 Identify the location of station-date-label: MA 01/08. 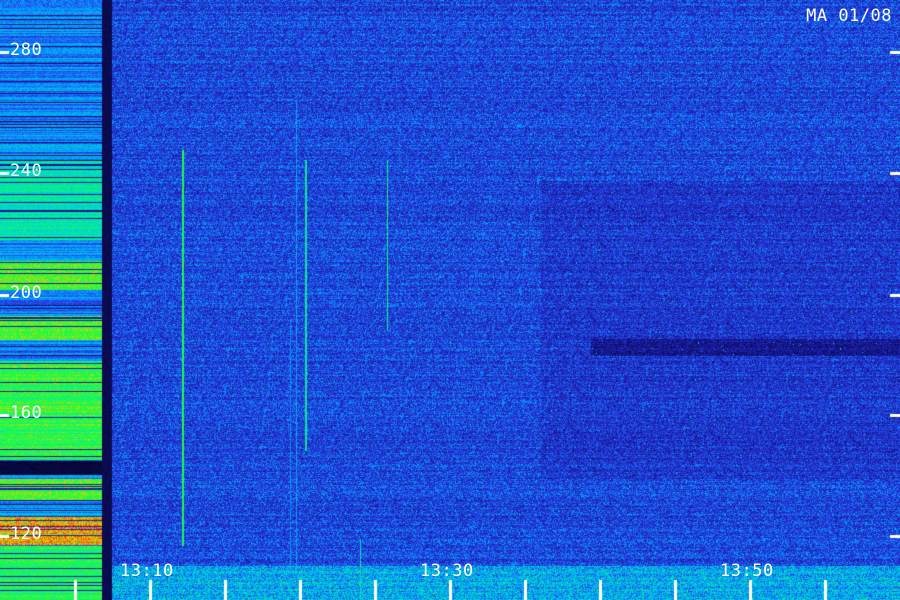
(849, 16).